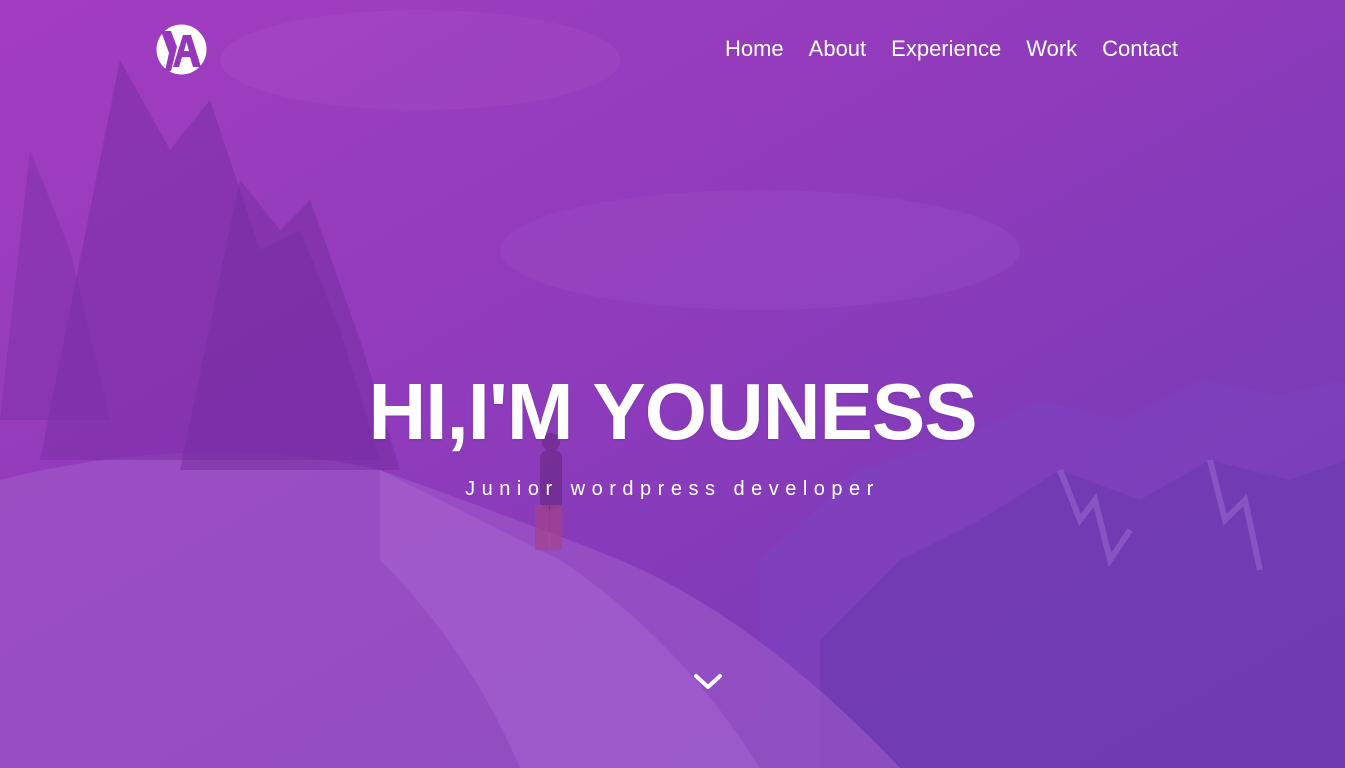 The image size is (1345, 768). Describe the element at coordinates (1051, 49) in the screenshot. I see `nav-item-work: Work` at that location.